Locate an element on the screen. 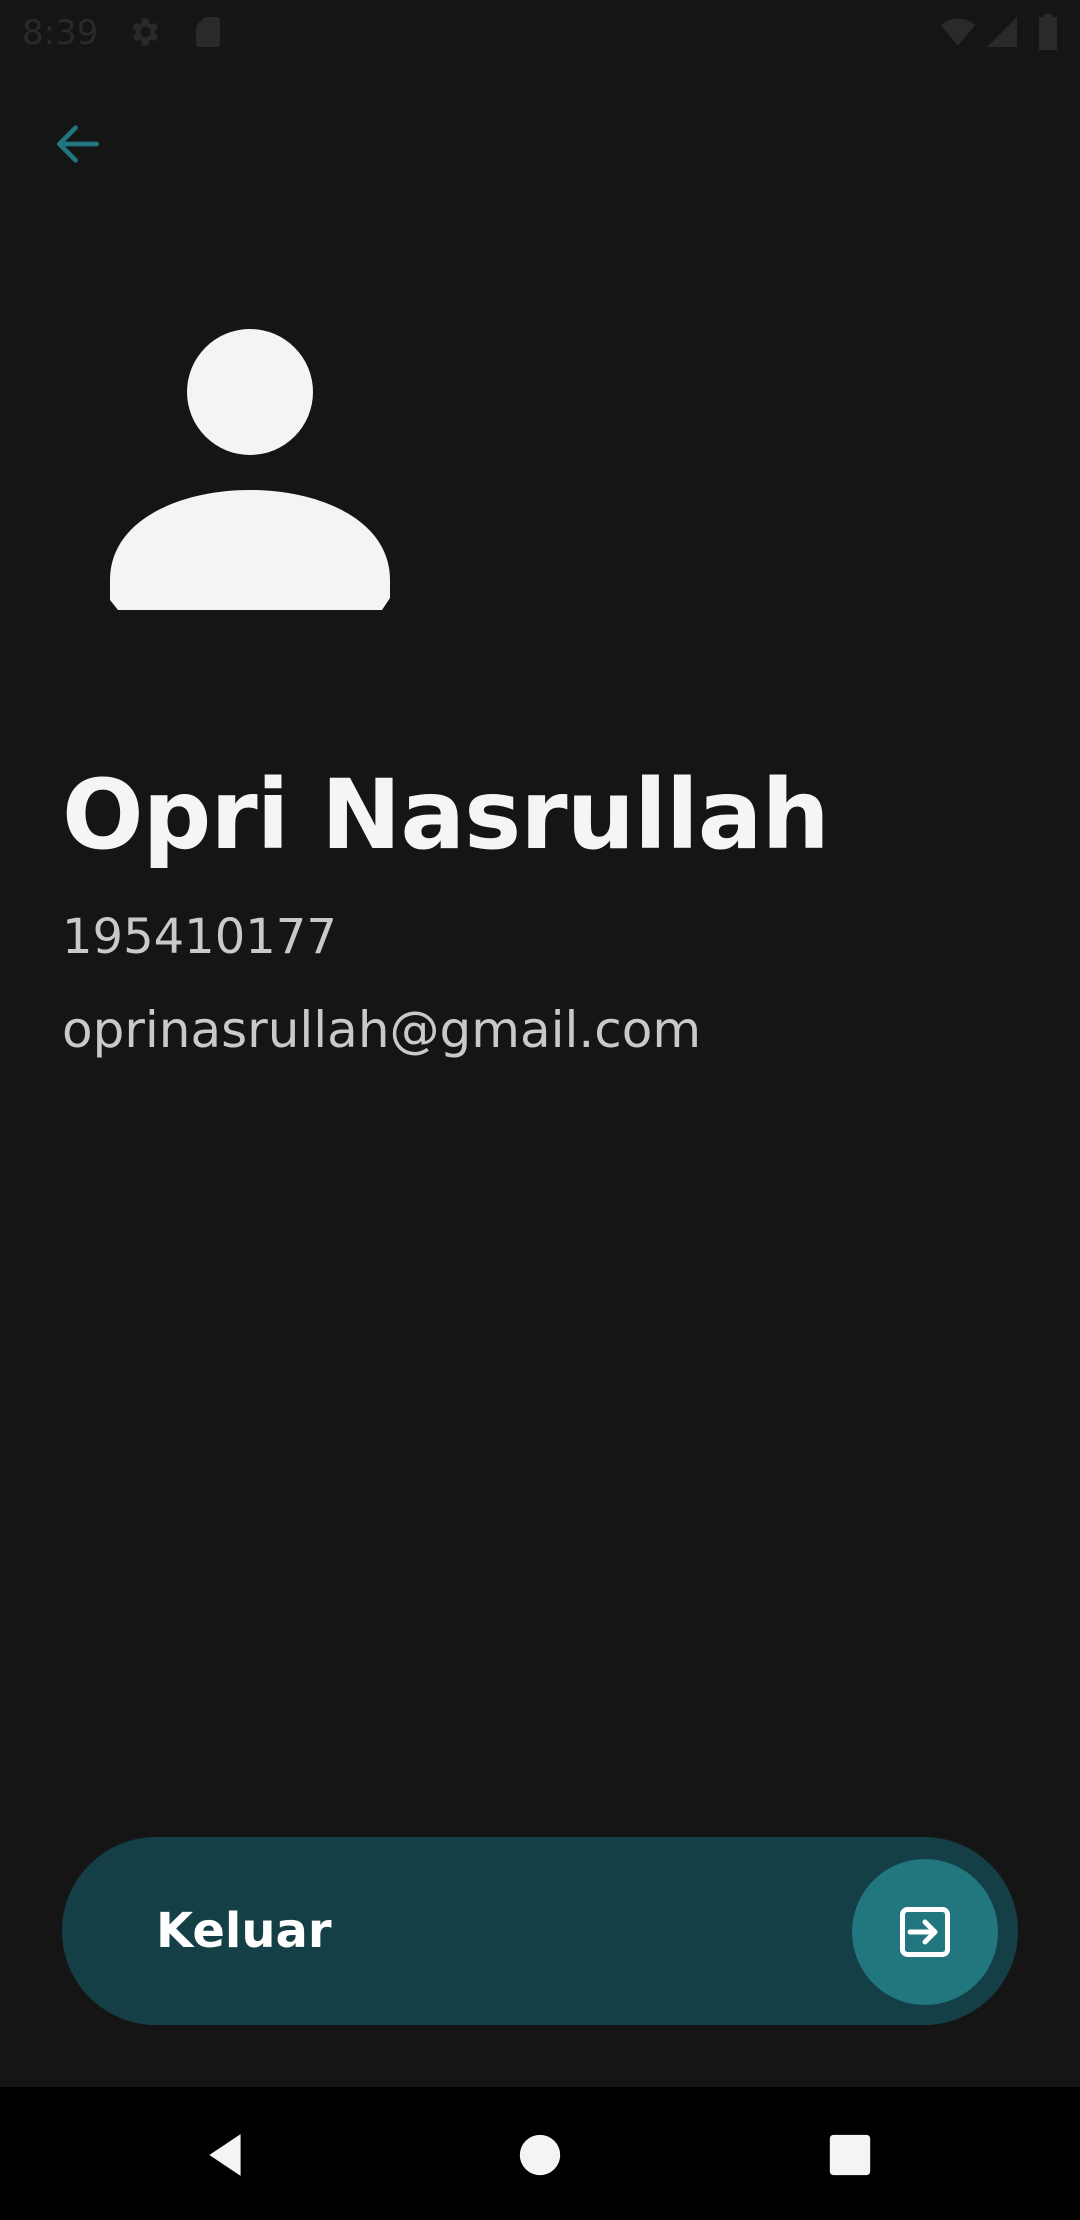  status-time: 8:39 is located at coordinates (60, 33).